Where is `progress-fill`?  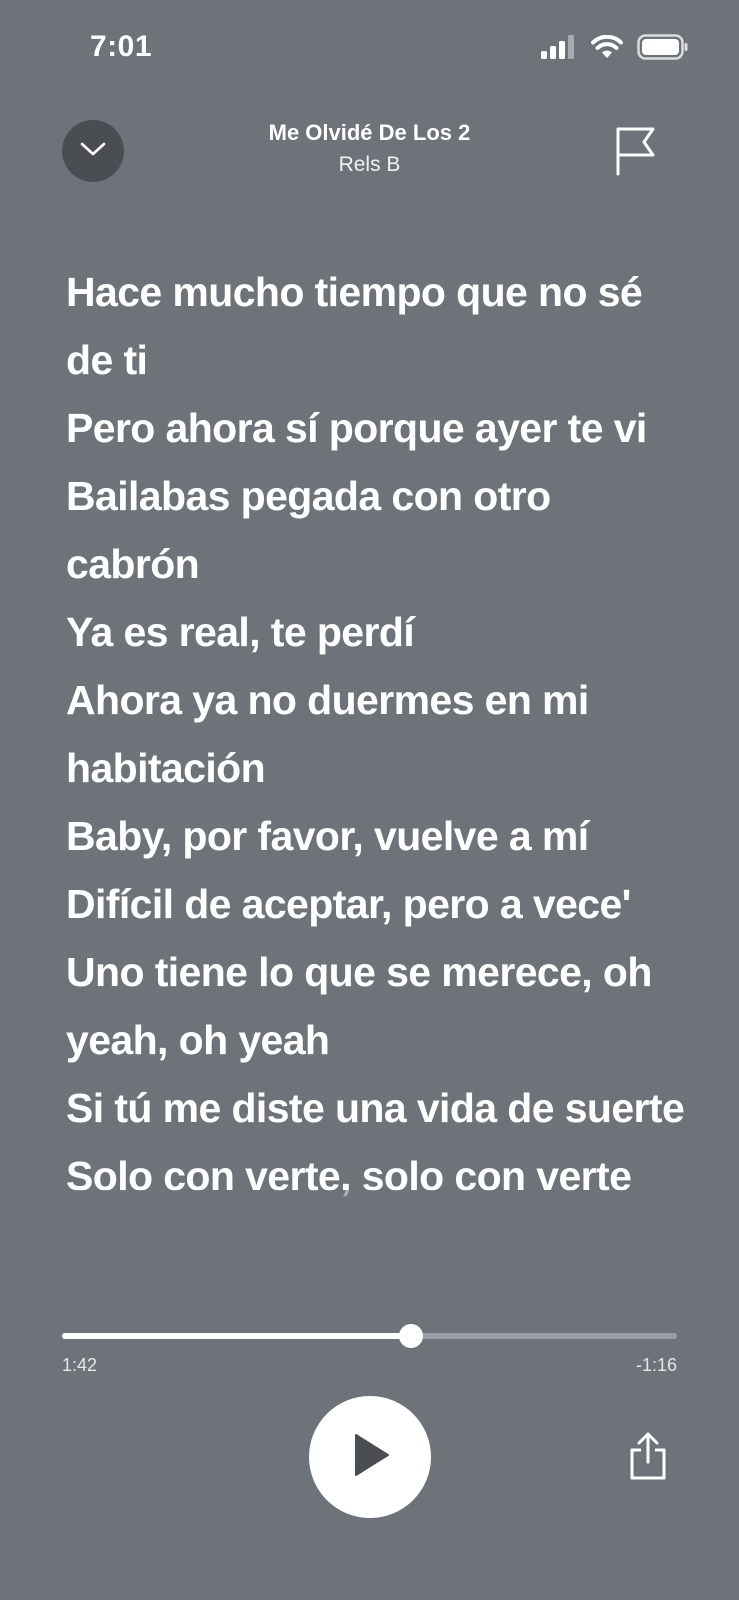
progress-fill is located at coordinates (237, 1336).